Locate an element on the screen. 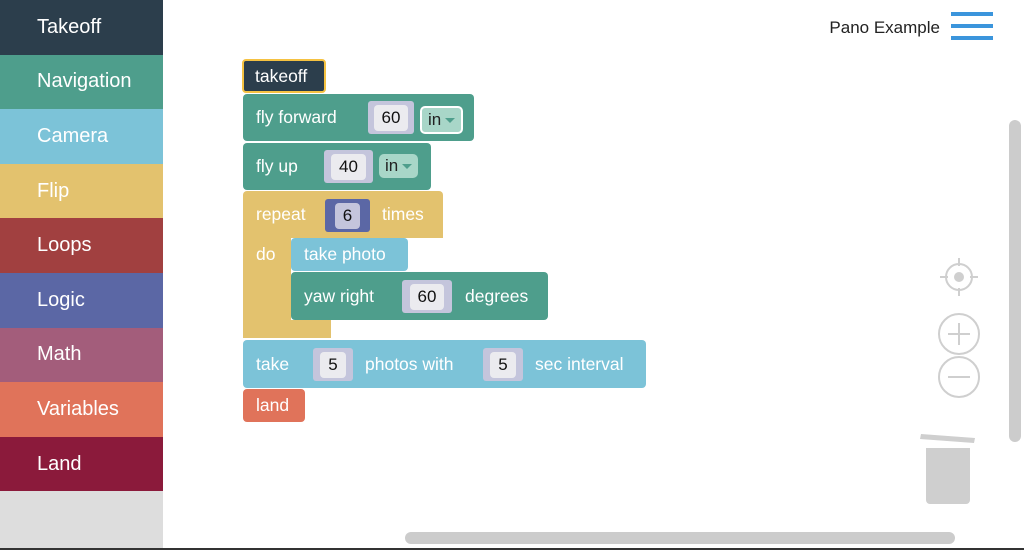  category-camera: Camera is located at coordinates (81, 136).